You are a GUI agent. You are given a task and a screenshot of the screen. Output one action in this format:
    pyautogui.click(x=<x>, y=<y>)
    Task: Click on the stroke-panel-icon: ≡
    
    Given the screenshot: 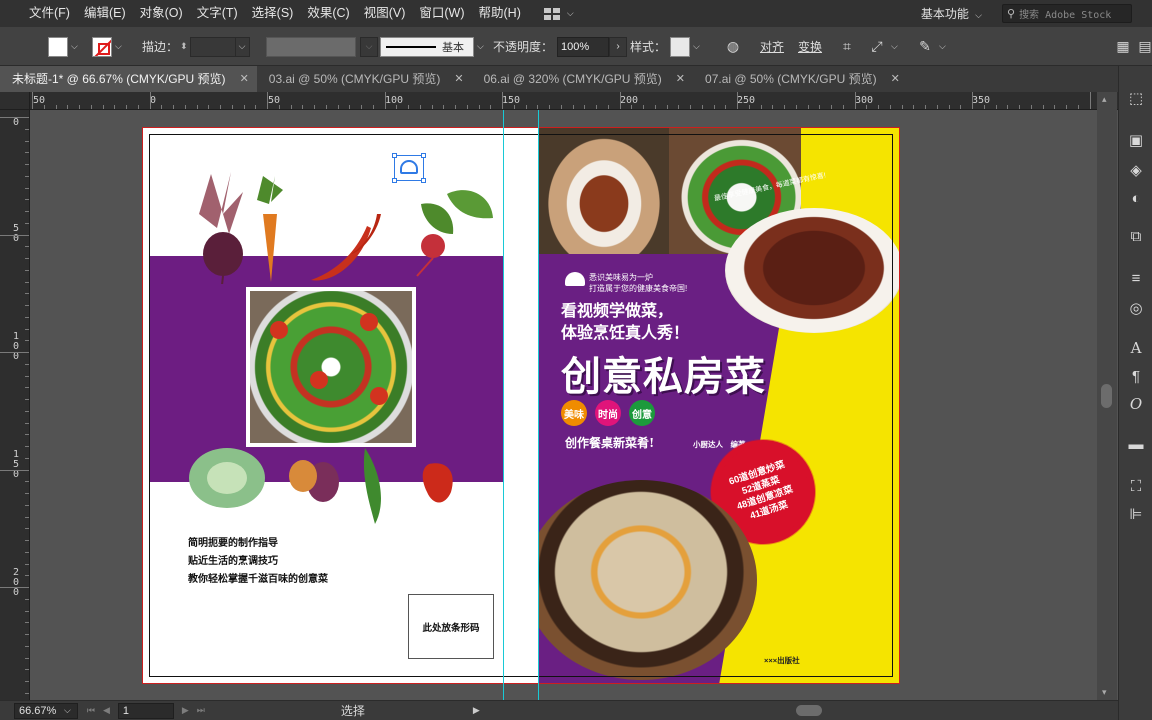 What is the action you would take?
    pyautogui.click(x=1136, y=278)
    